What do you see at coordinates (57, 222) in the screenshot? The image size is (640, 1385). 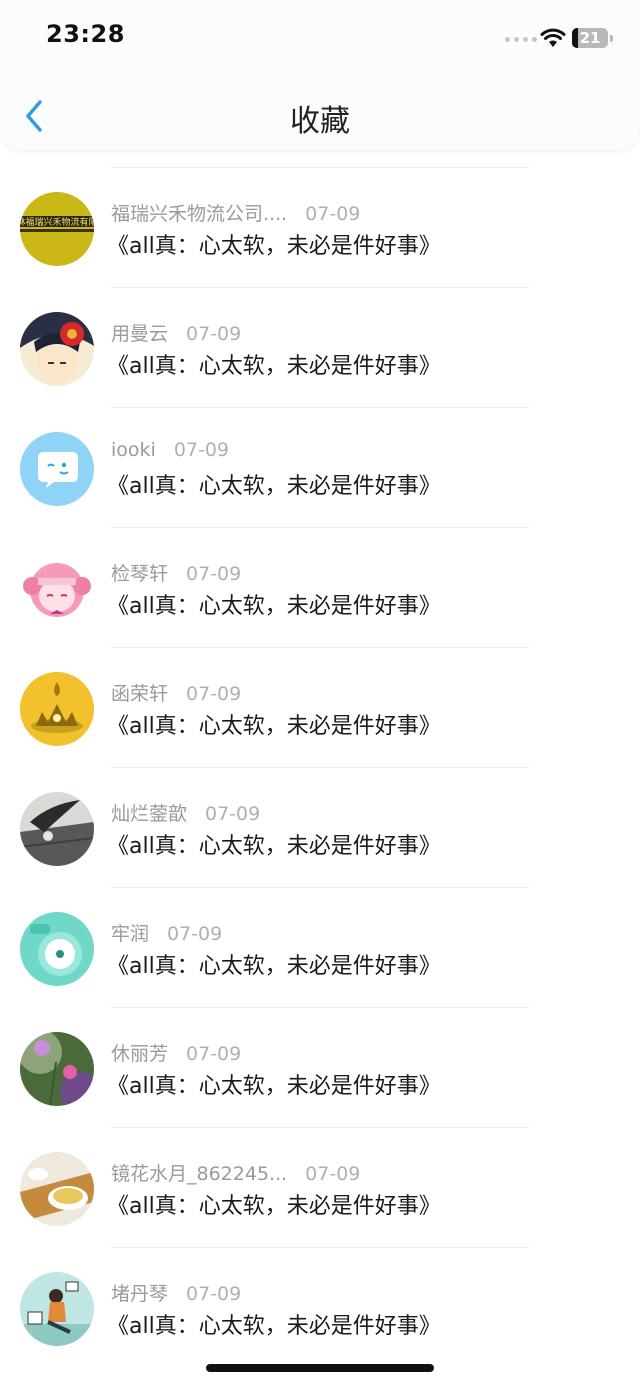 I see `avatar-logo-text: 林福瑞兴禾物流有限` at bounding box center [57, 222].